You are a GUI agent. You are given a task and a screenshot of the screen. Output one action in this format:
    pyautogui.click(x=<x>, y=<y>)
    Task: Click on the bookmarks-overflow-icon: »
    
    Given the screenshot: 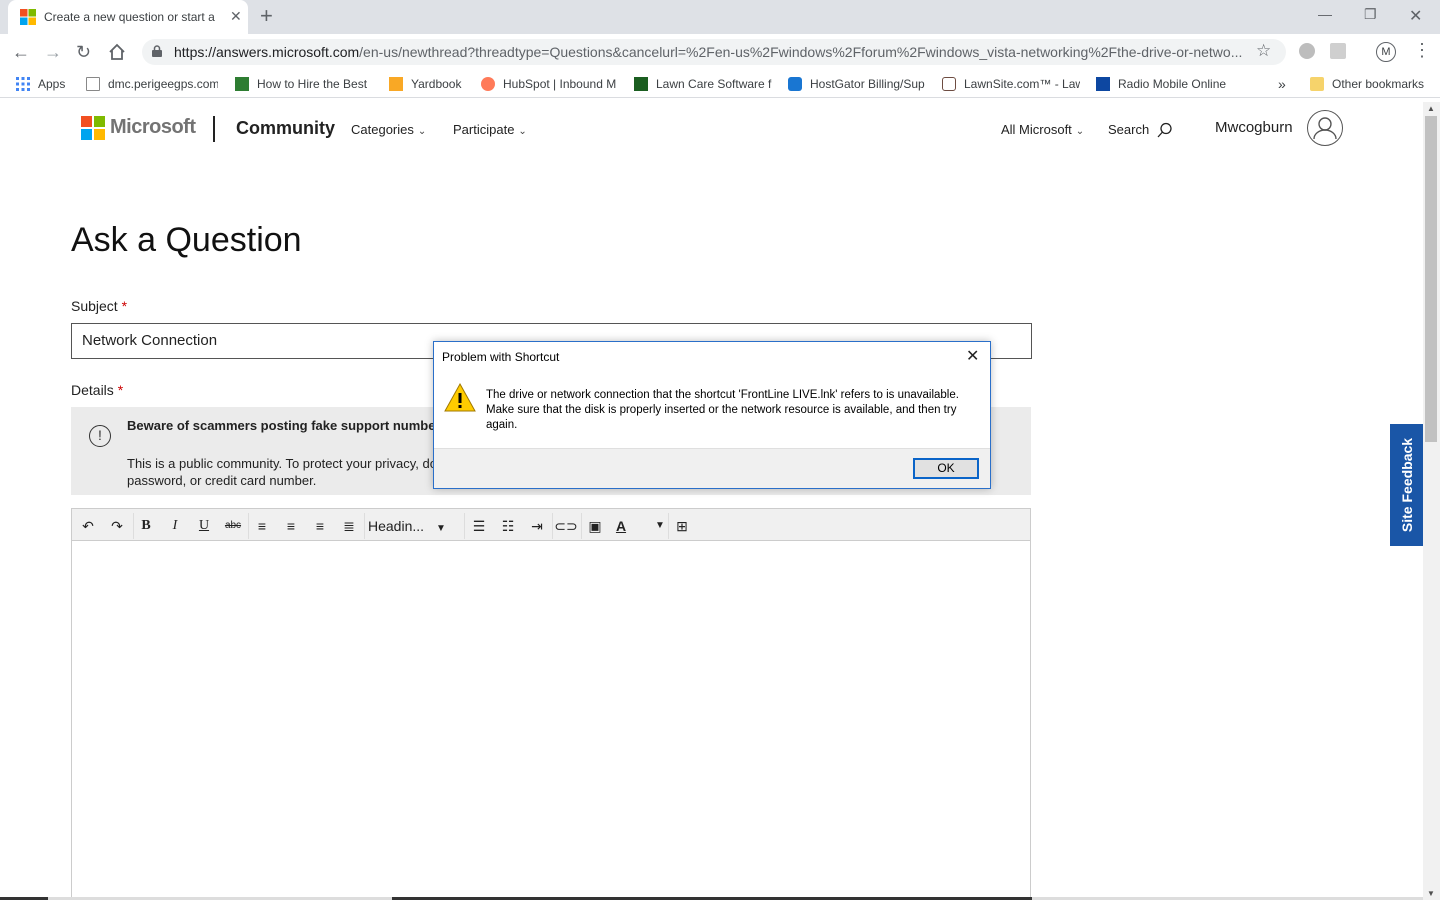 What is the action you would take?
    pyautogui.click(x=1282, y=84)
    